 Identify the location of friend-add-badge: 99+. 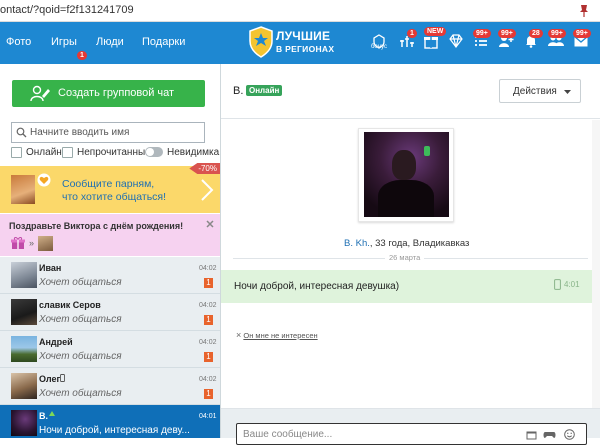
(507, 33).